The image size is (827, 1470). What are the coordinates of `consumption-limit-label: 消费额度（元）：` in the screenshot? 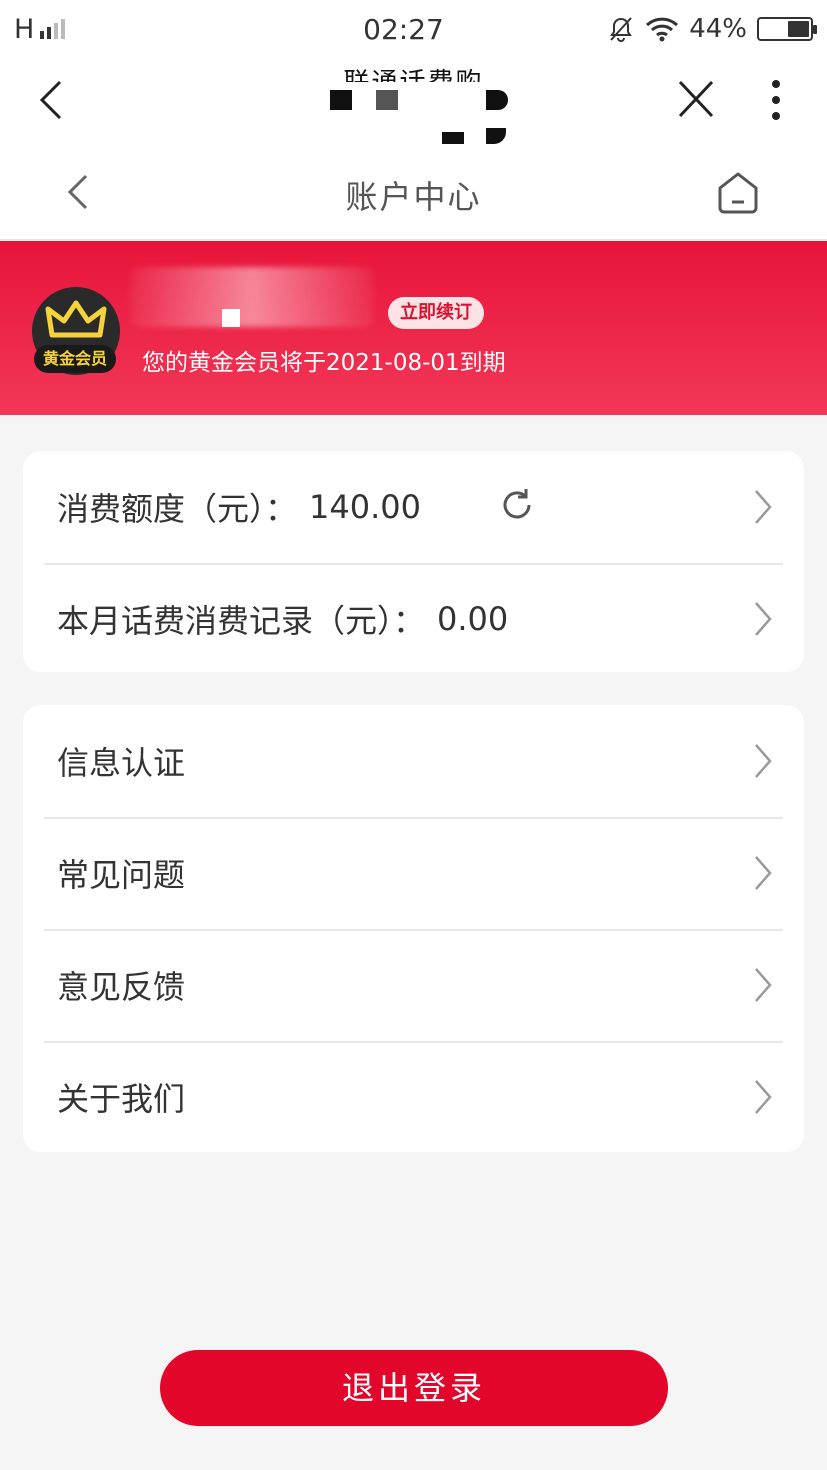 It's located at (177, 509).